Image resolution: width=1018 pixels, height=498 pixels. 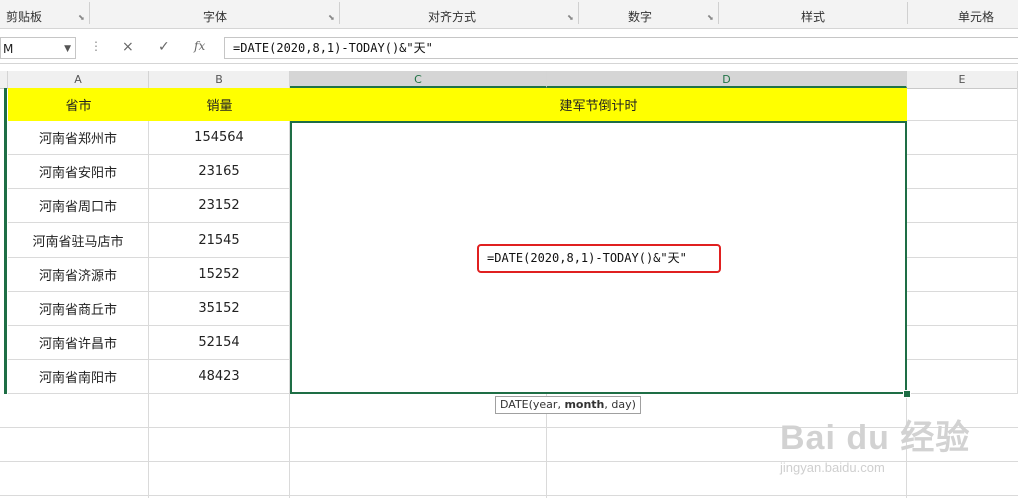 I want to click on ribbon-group-number: 数字, so click(x=639, y=17).